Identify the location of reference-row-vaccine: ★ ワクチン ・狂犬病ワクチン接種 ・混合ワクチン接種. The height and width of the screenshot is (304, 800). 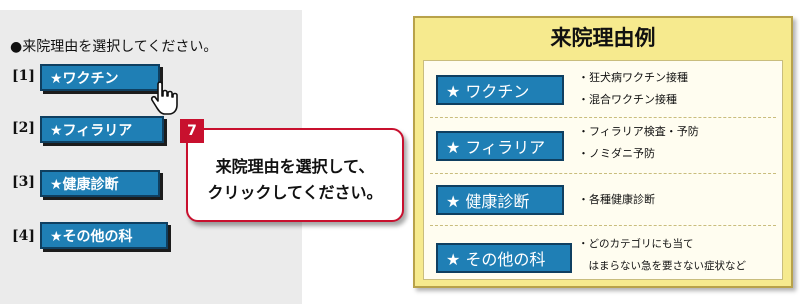
(603, 89).